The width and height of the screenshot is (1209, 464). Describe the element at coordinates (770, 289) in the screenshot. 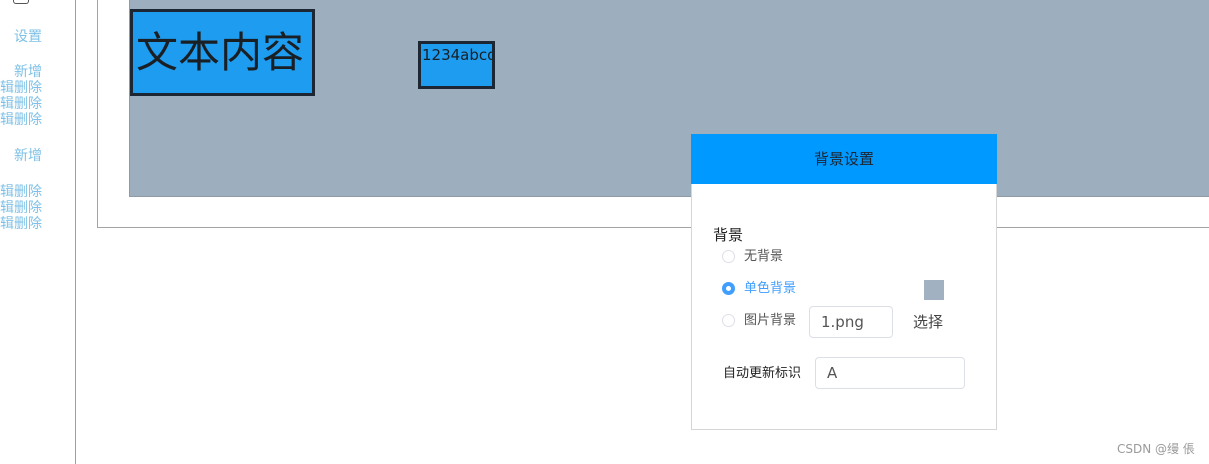

I see `radio-solid-label: 单色背景` at that location.